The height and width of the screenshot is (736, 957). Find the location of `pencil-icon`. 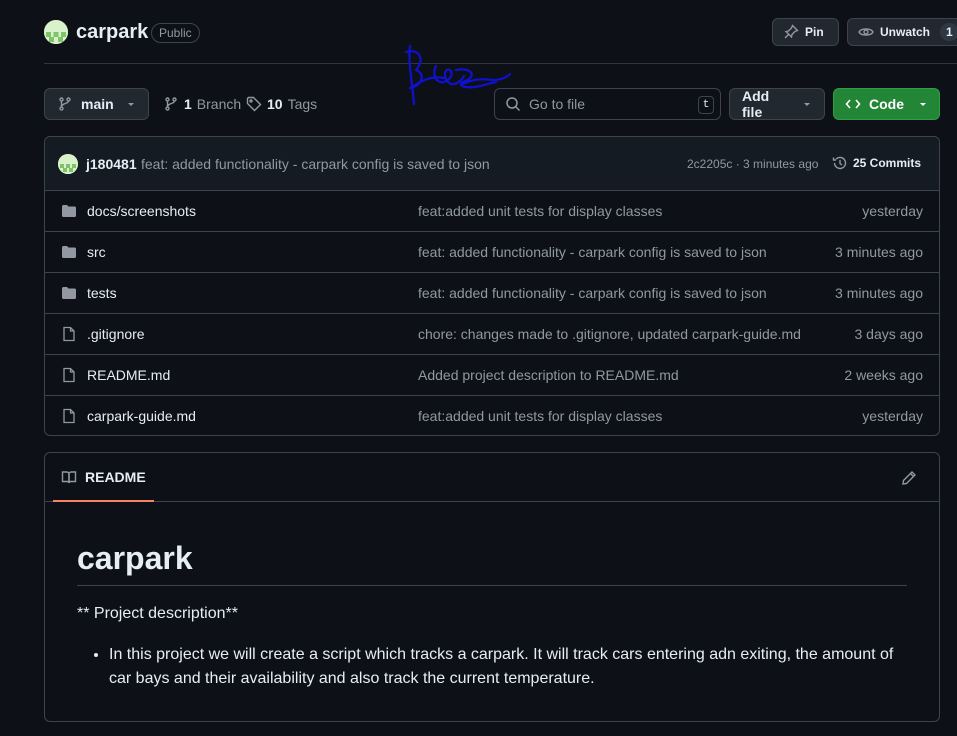

pencil-icon is located at coordinates (909, 478).